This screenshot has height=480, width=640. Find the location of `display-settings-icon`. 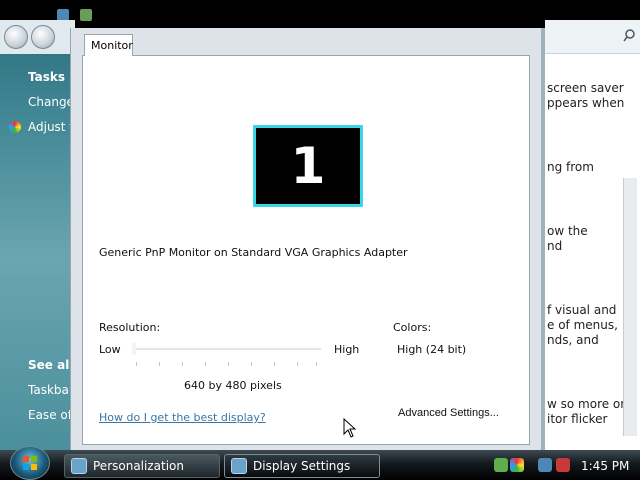

display-settings-icon is located at coordinates (239, 466).